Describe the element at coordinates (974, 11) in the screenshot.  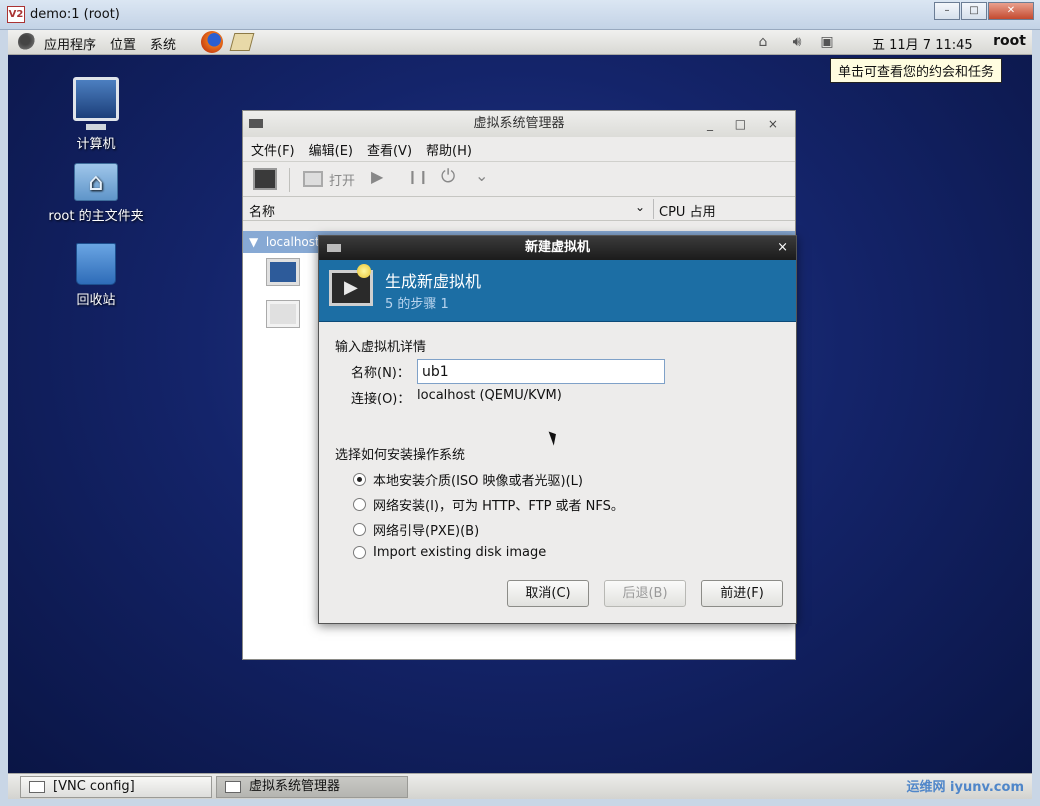
I see `maximize-button: □` at that location.